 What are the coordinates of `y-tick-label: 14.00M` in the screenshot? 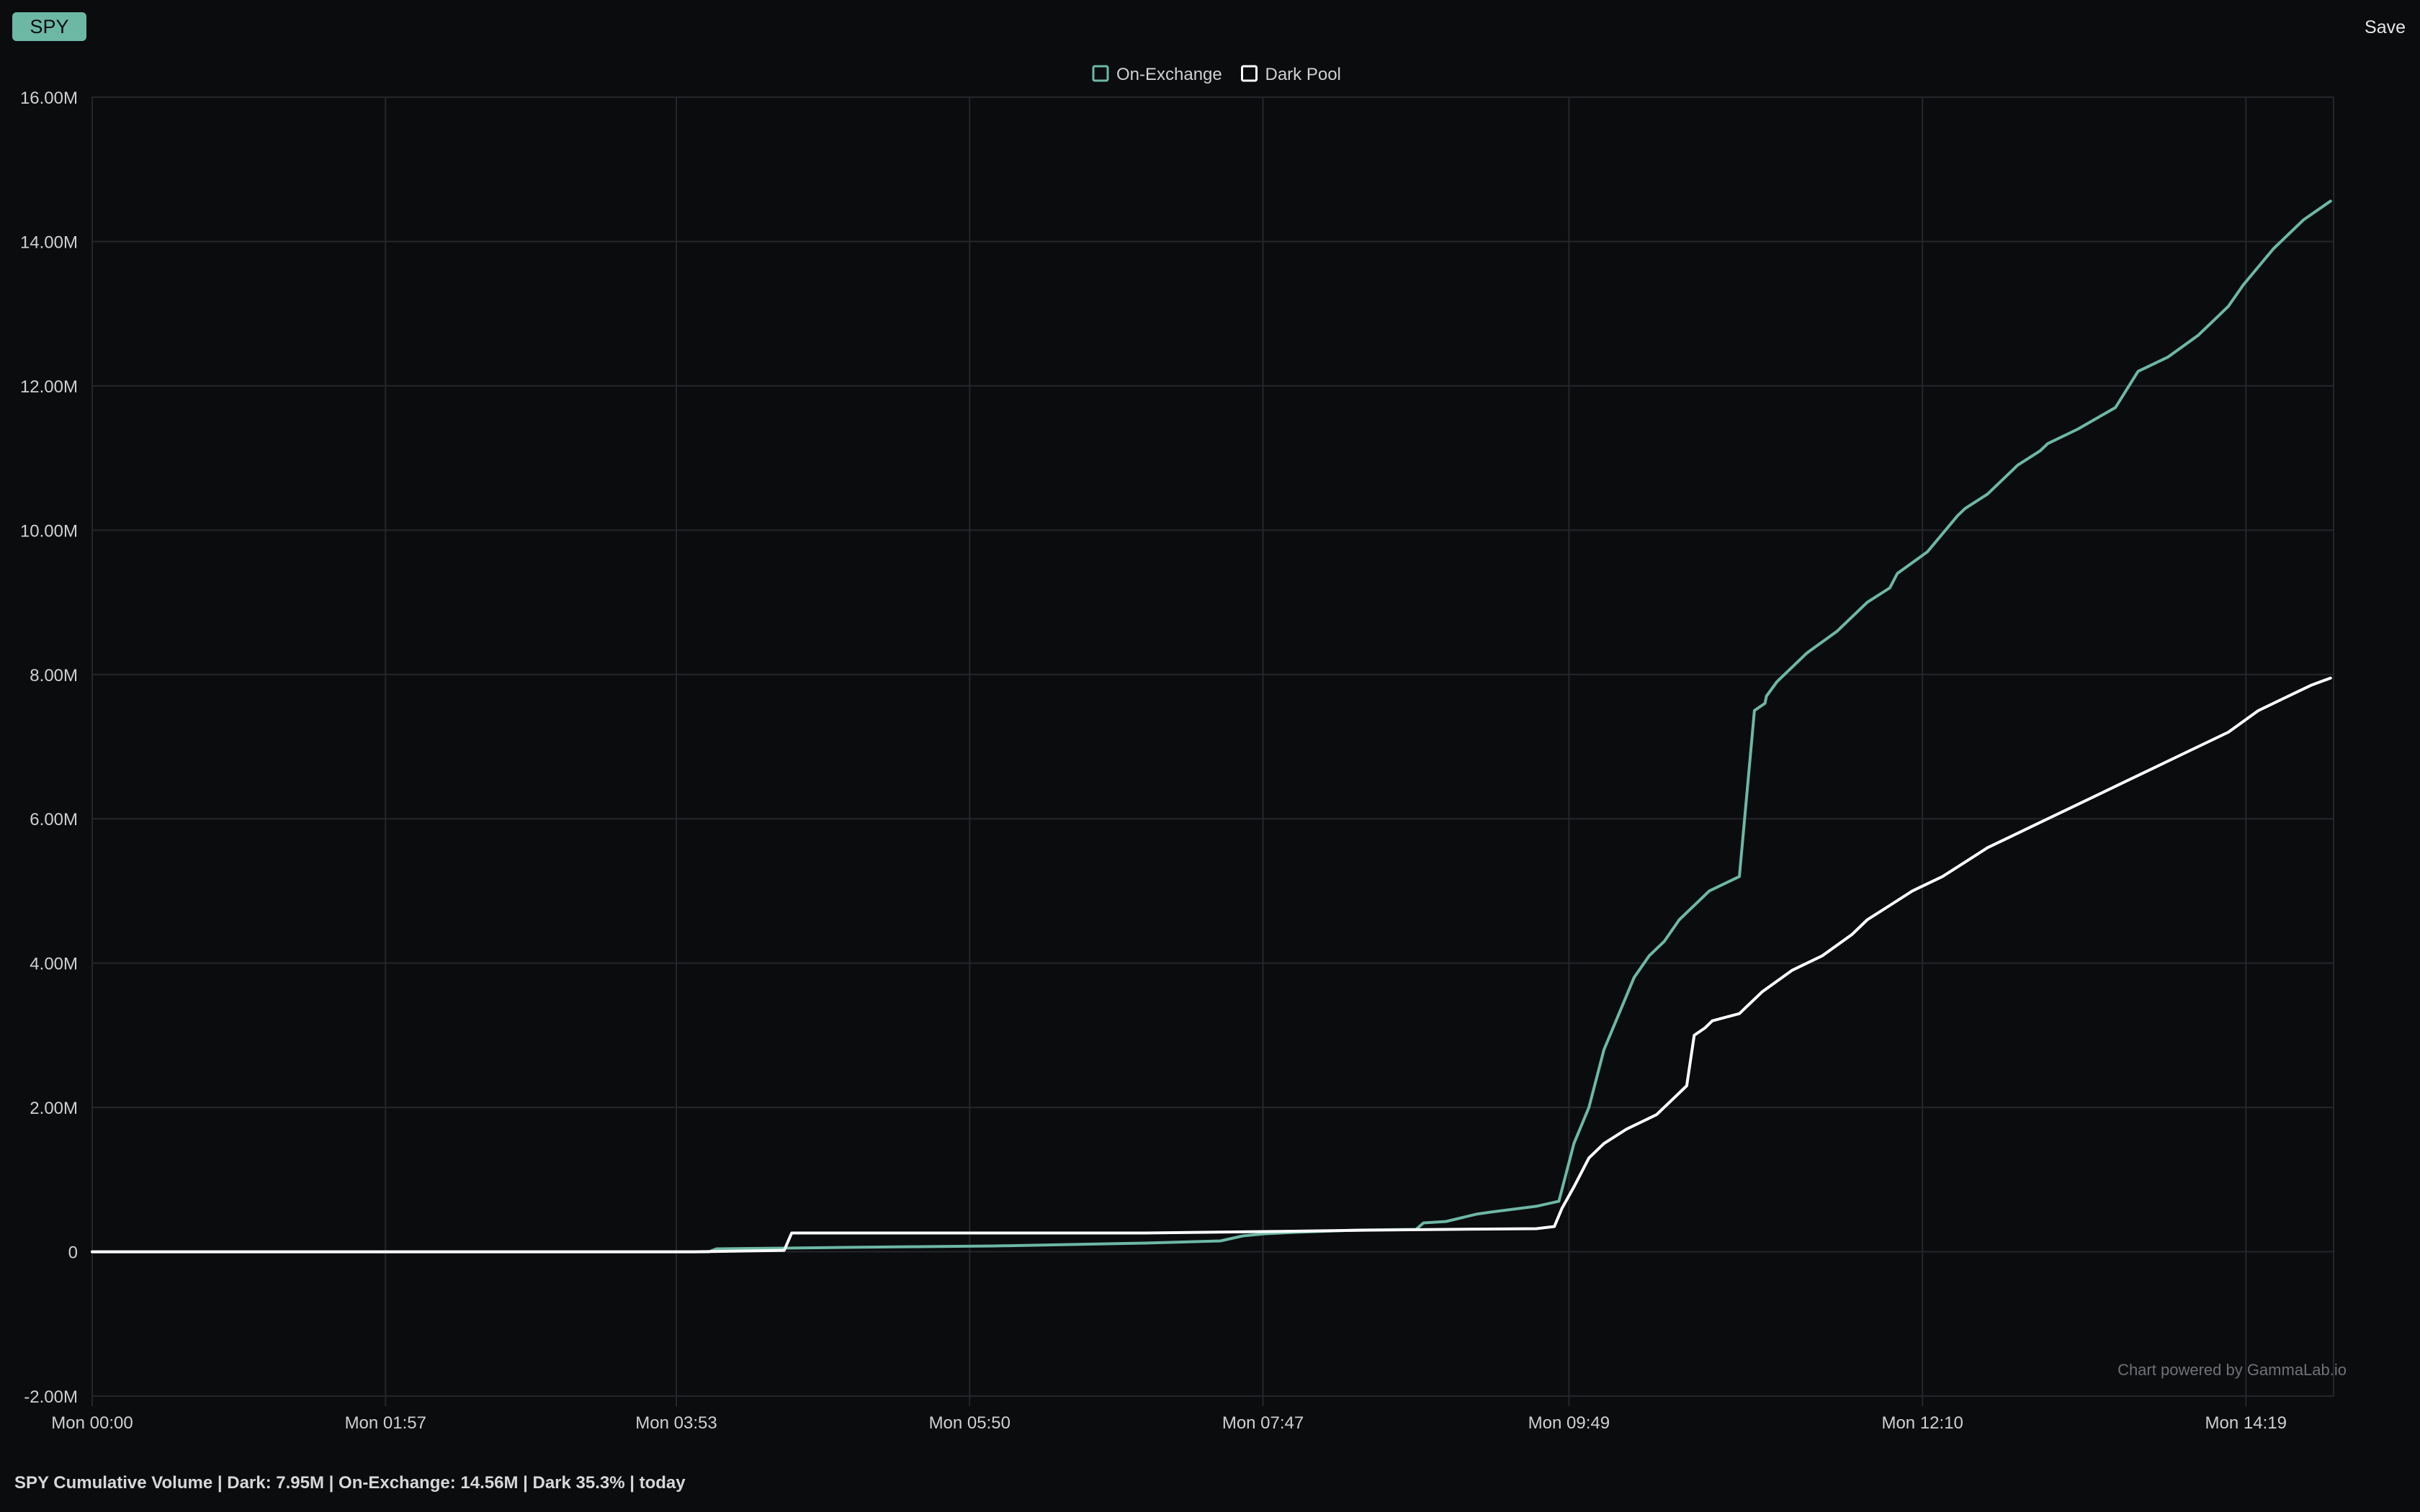 It's located at (49, 242).